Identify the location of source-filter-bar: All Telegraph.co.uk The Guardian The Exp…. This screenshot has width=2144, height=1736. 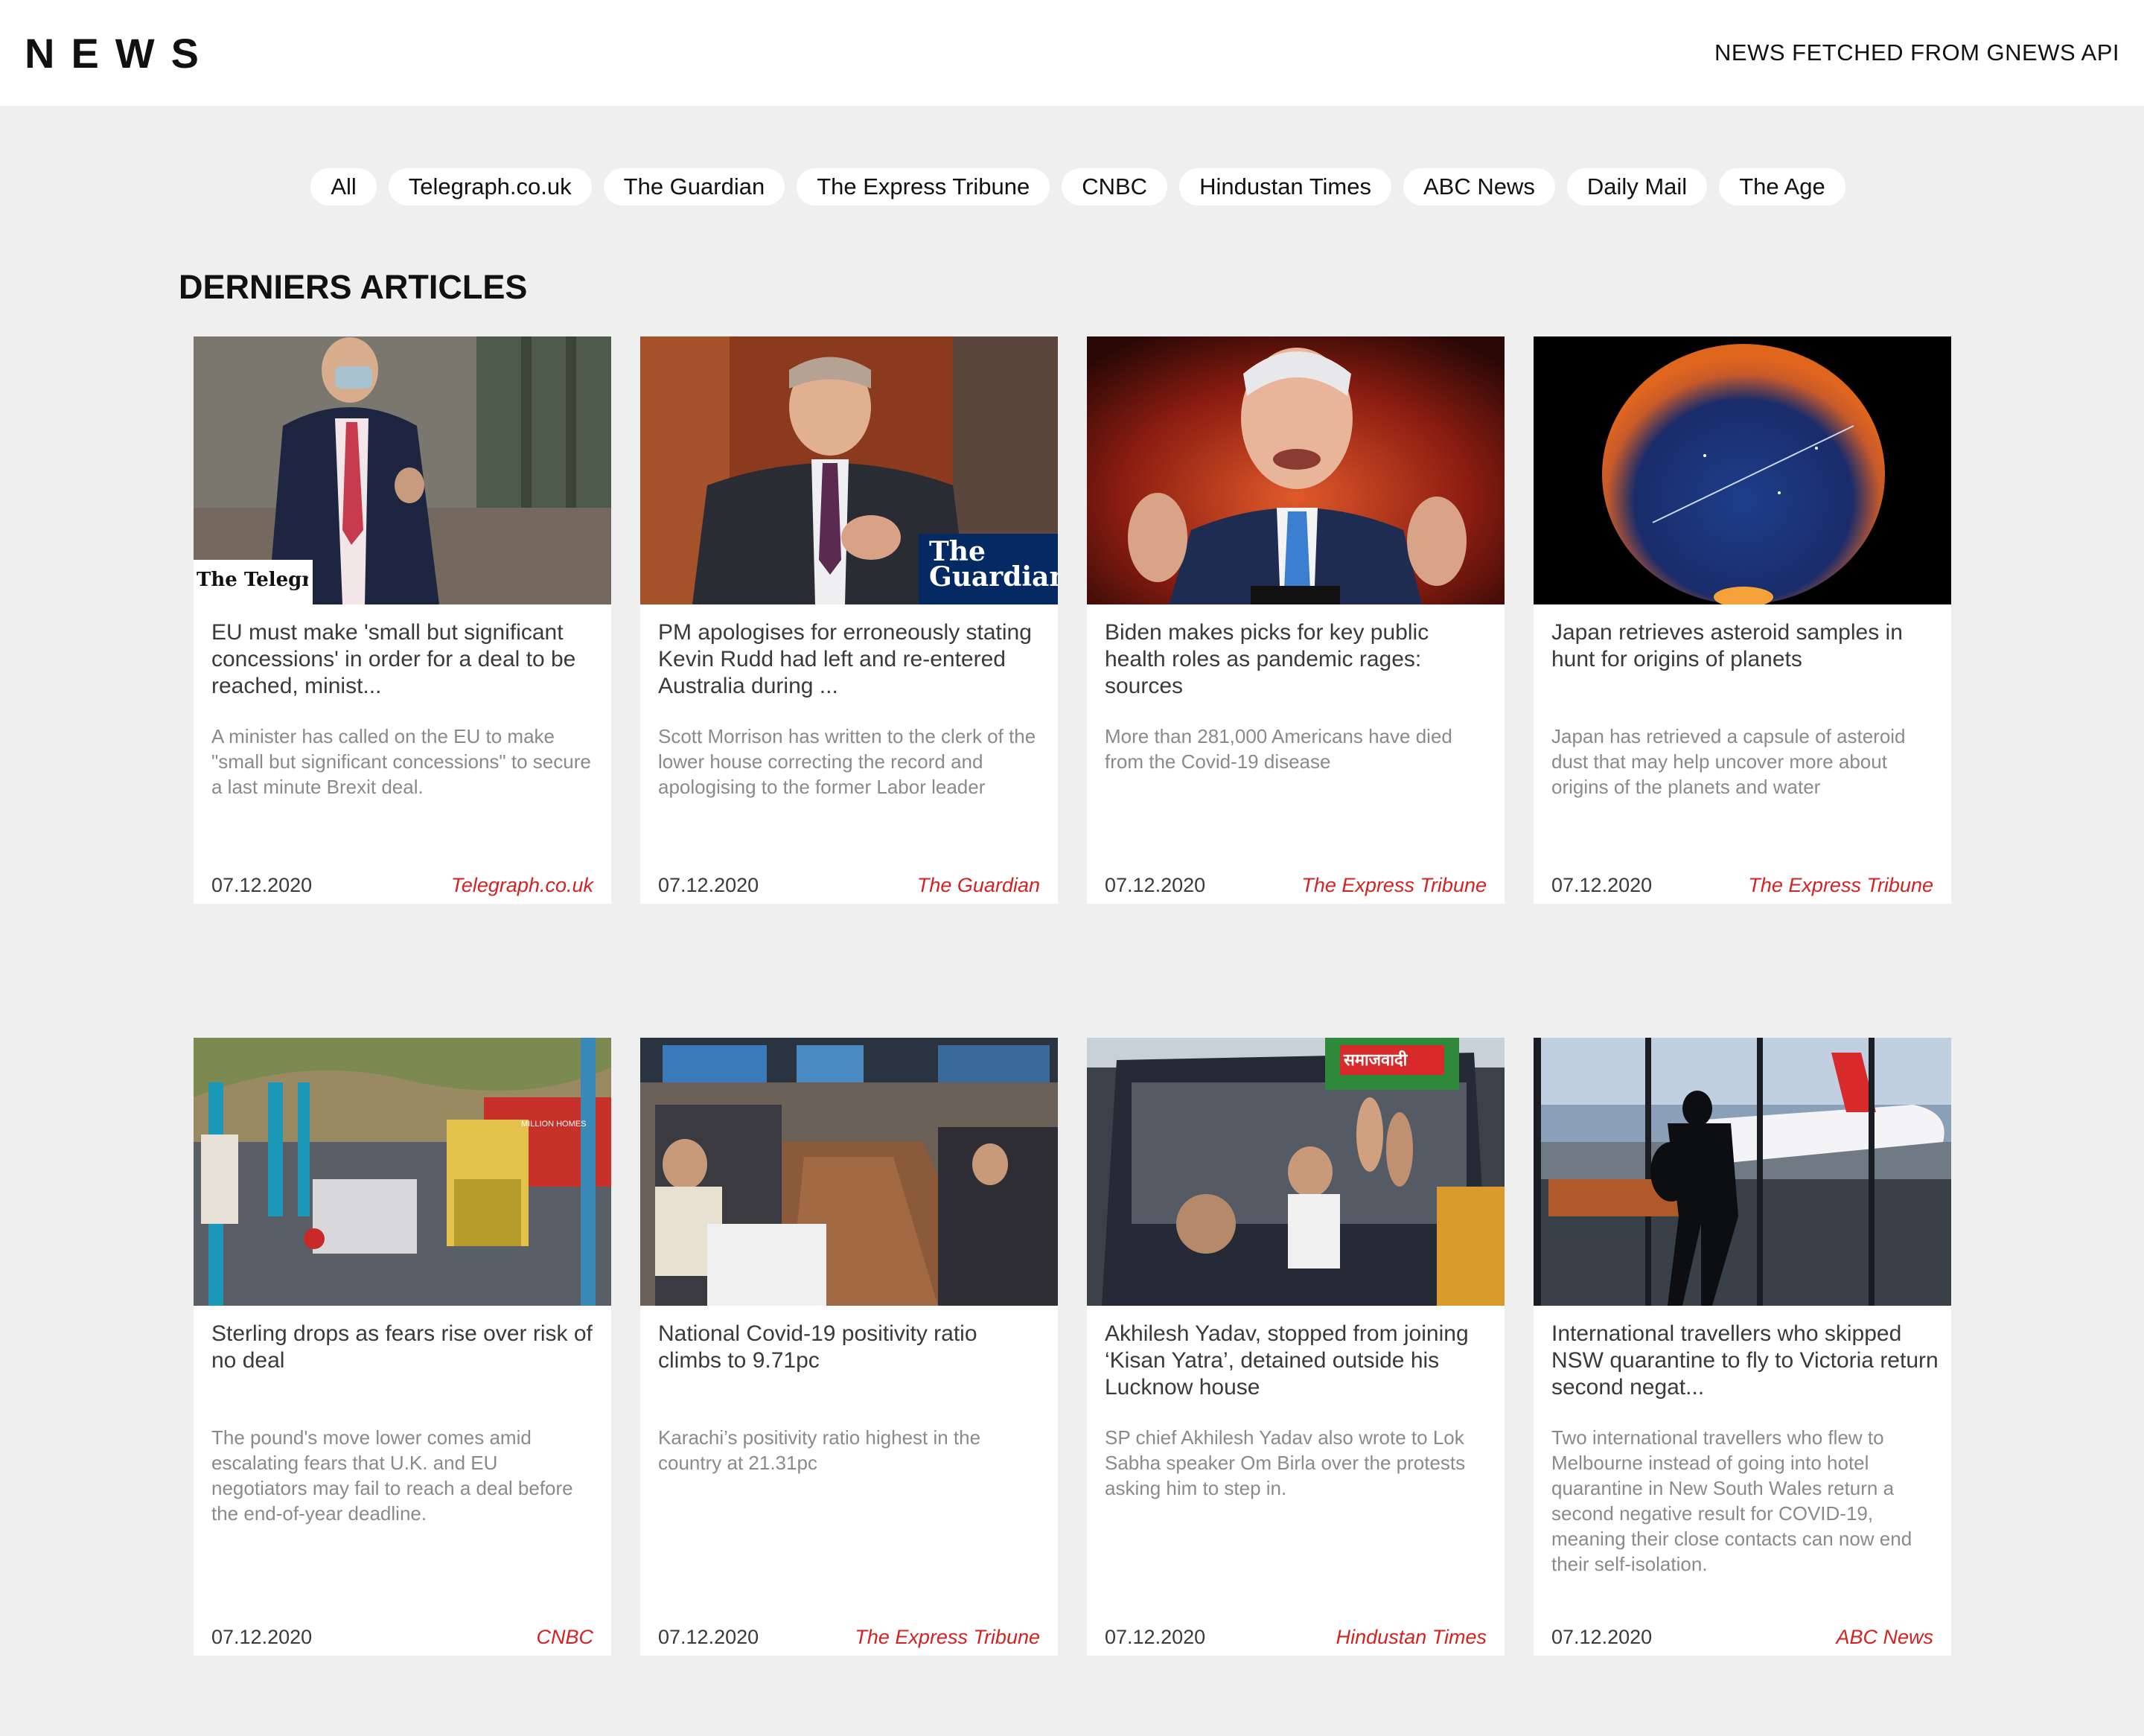
(1072, 186).